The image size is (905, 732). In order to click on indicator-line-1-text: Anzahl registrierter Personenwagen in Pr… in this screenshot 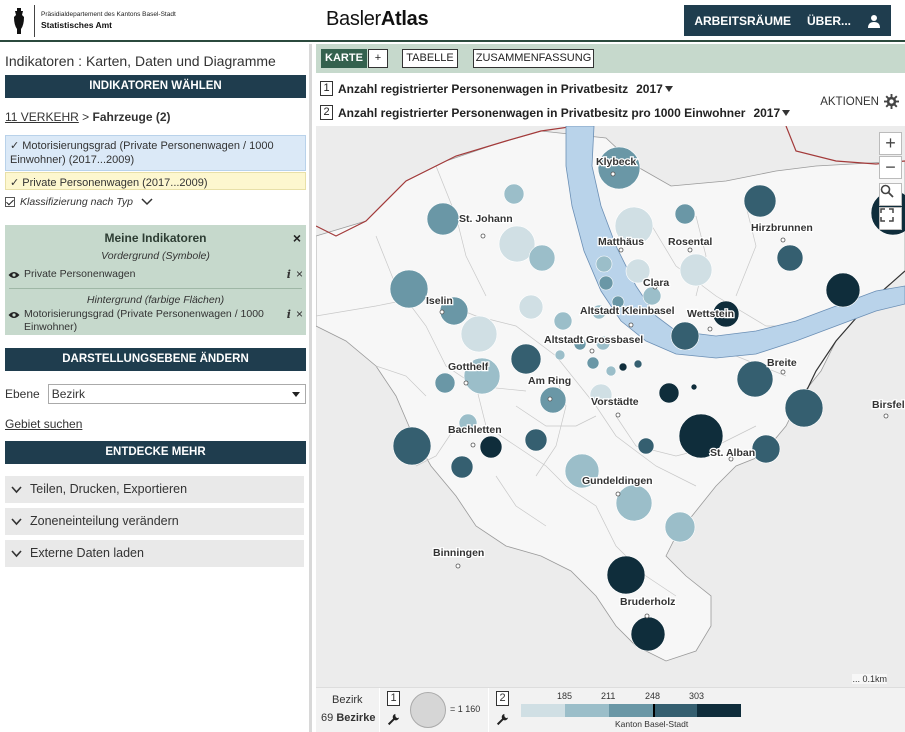, I will do `click(483, 88)`.